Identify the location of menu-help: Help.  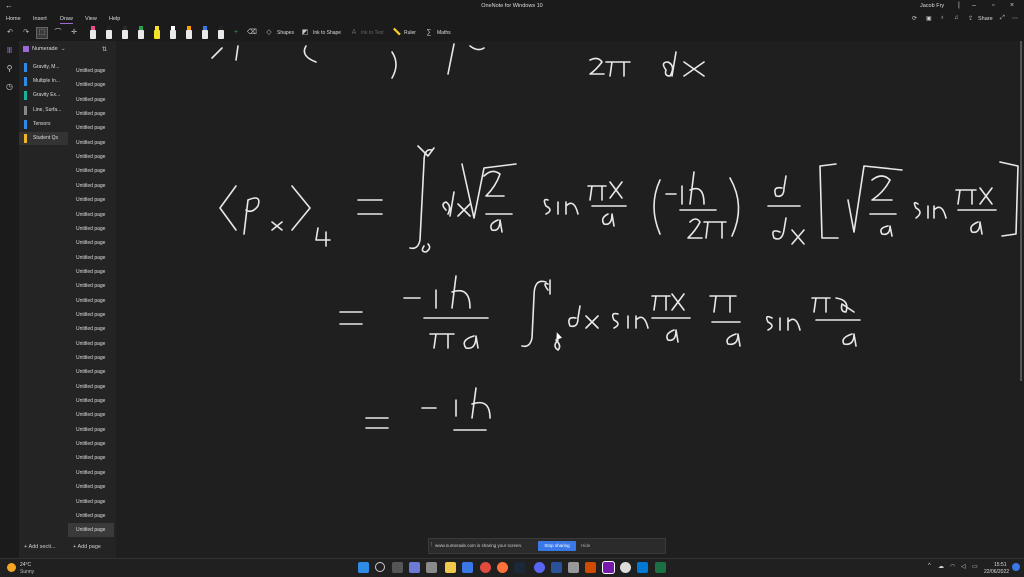
(114, 19).